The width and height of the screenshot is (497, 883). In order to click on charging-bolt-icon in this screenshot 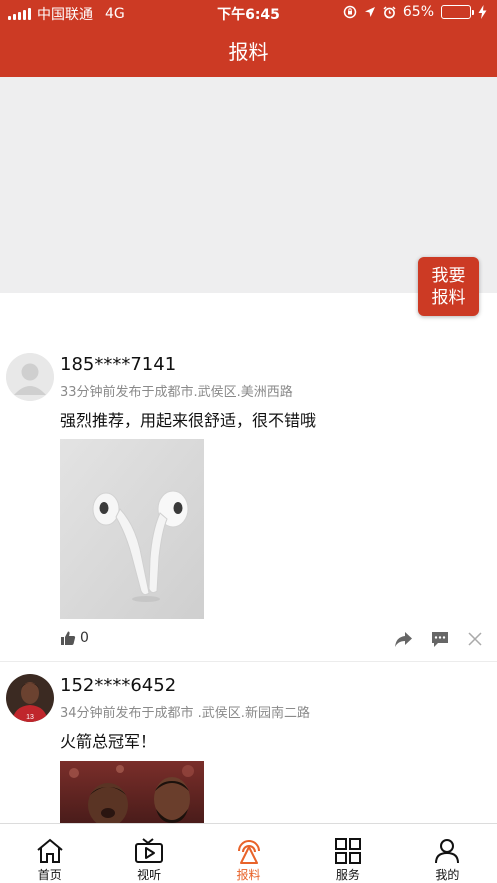, I will do `click(482, 12)`.